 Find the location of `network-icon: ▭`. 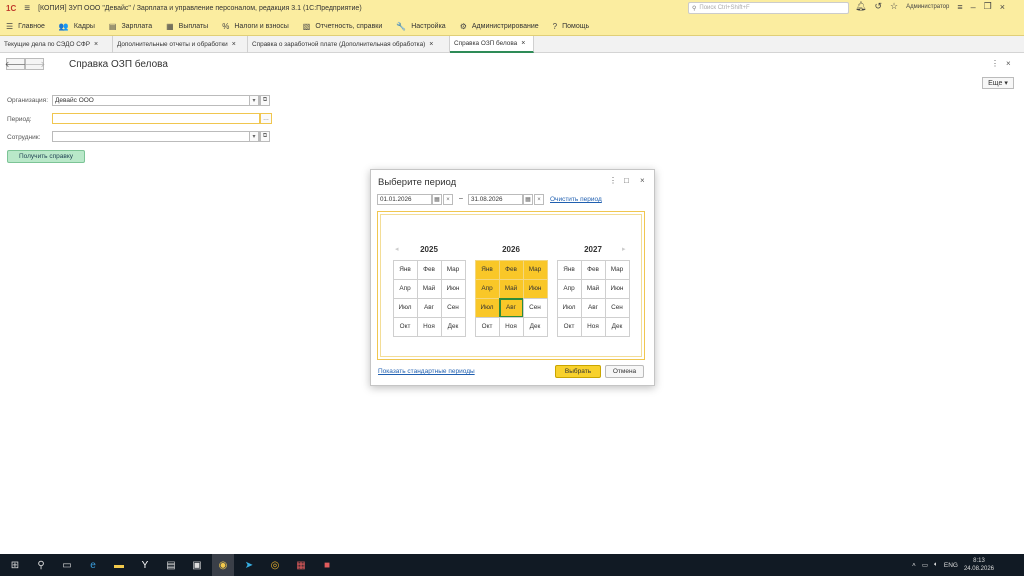

network-icon: ▭ is located at coordinates (925, 565).